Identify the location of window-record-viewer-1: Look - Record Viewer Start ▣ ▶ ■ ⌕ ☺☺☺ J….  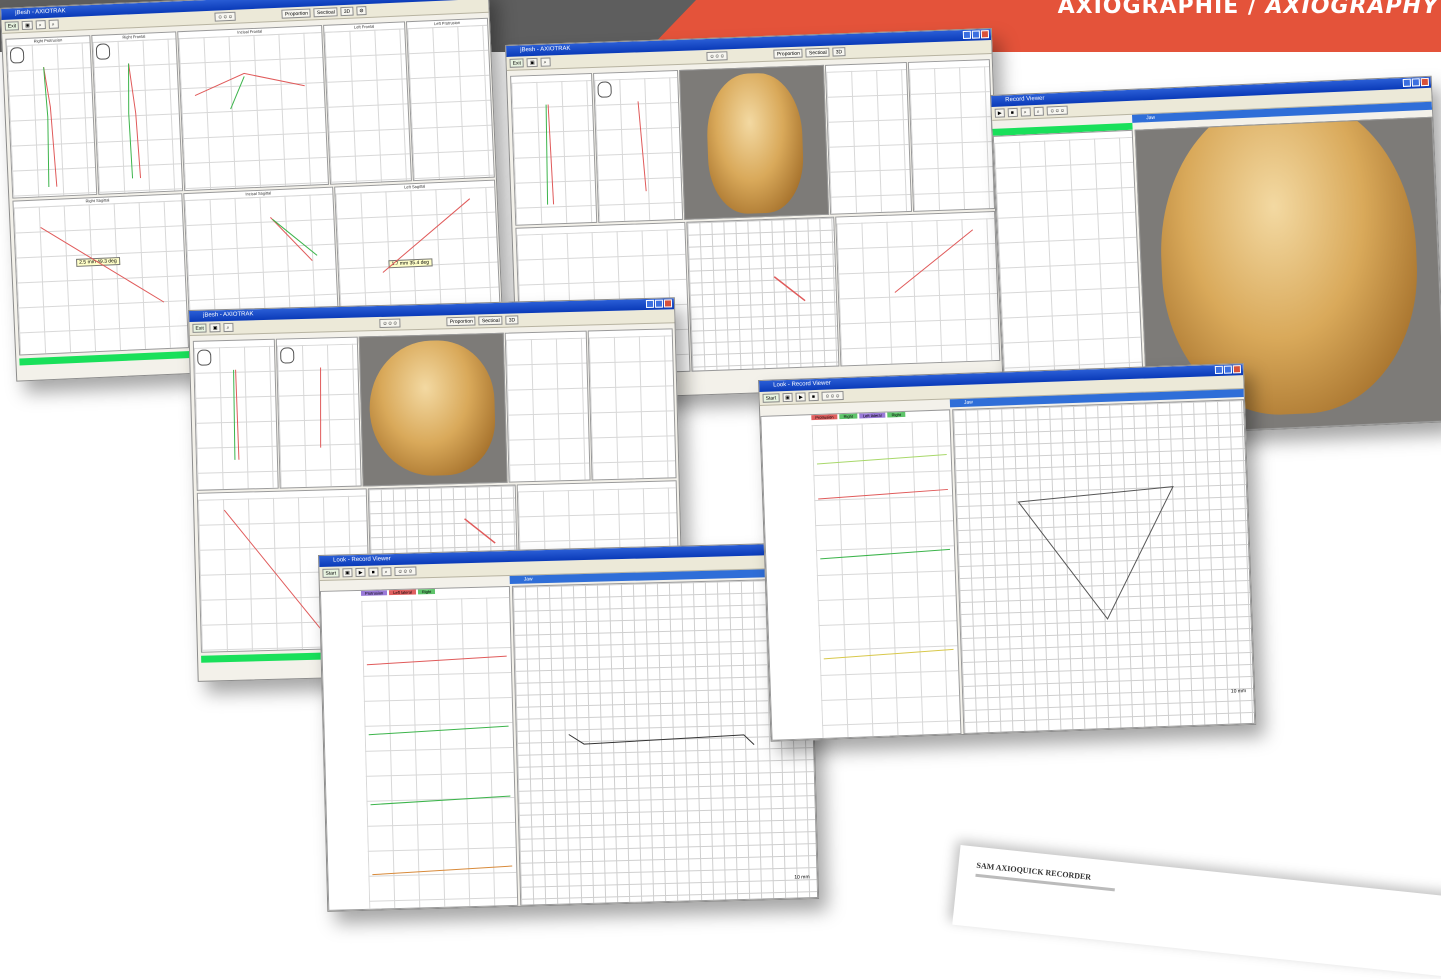
(569, 727).